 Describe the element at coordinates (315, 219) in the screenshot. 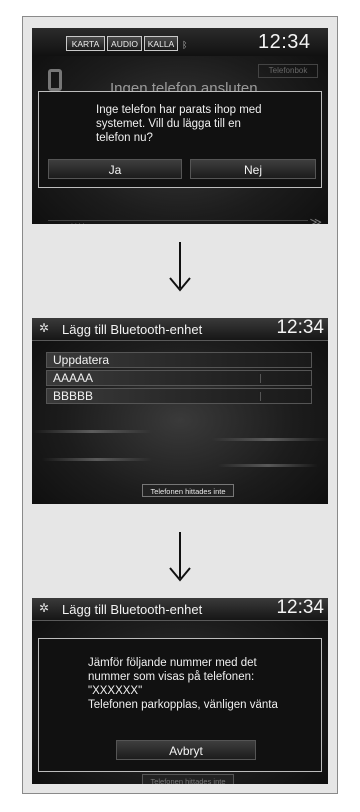

I see `chevron-down-icon: ≫` at that location.